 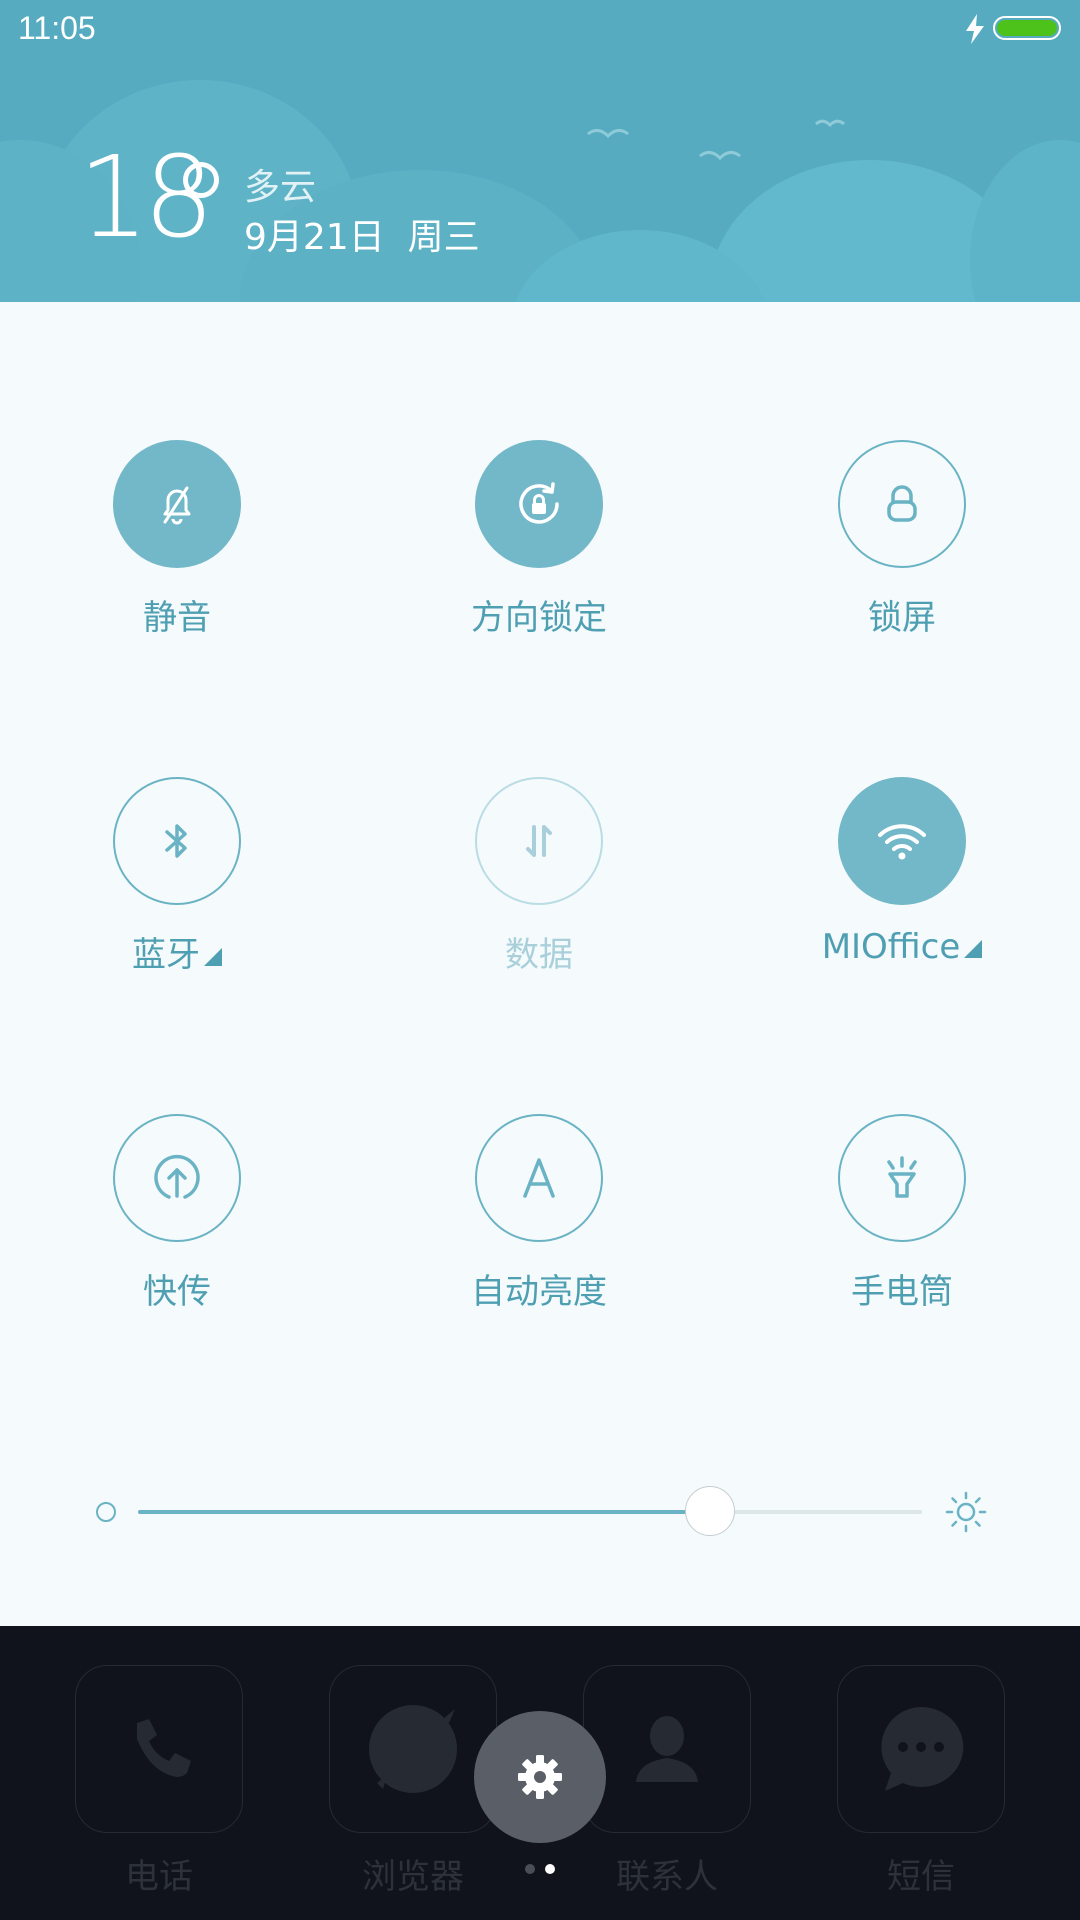 I want to click on app-label: 联系人, so click(x=667, y=1877).